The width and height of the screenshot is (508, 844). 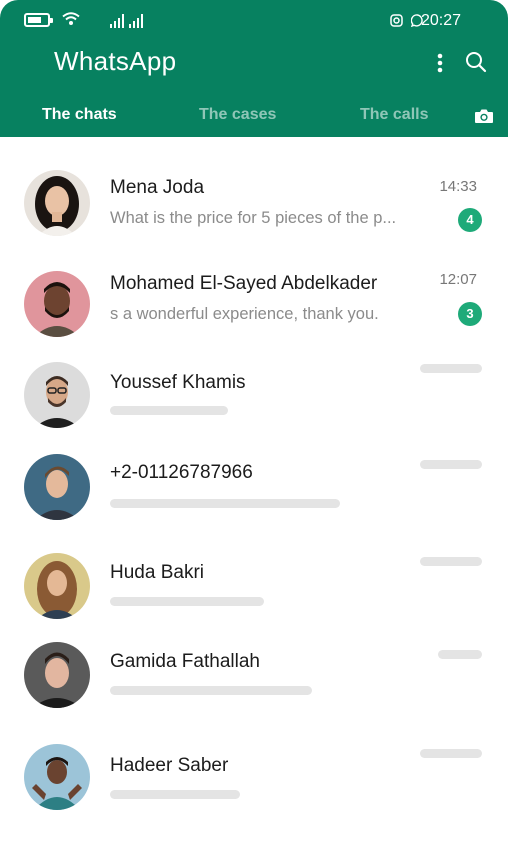 I want to click on battery-icon, so click(x=38, y=20).